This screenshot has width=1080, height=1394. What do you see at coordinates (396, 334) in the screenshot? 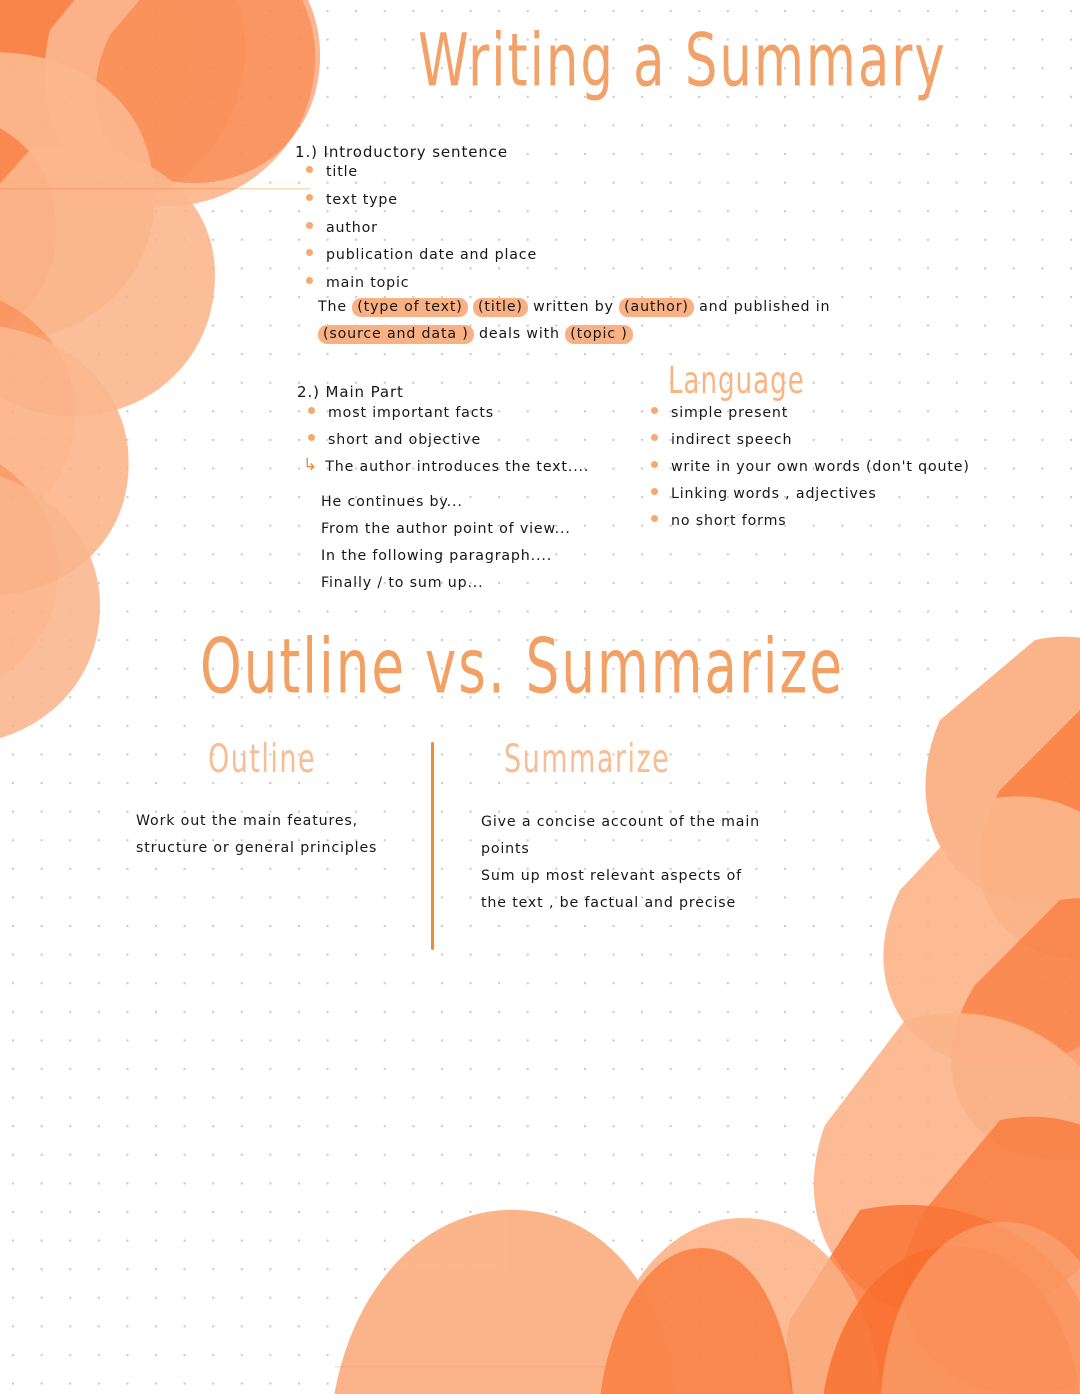
I see `placeholder-chip: (source and data )` at bounding box center [396, 334].